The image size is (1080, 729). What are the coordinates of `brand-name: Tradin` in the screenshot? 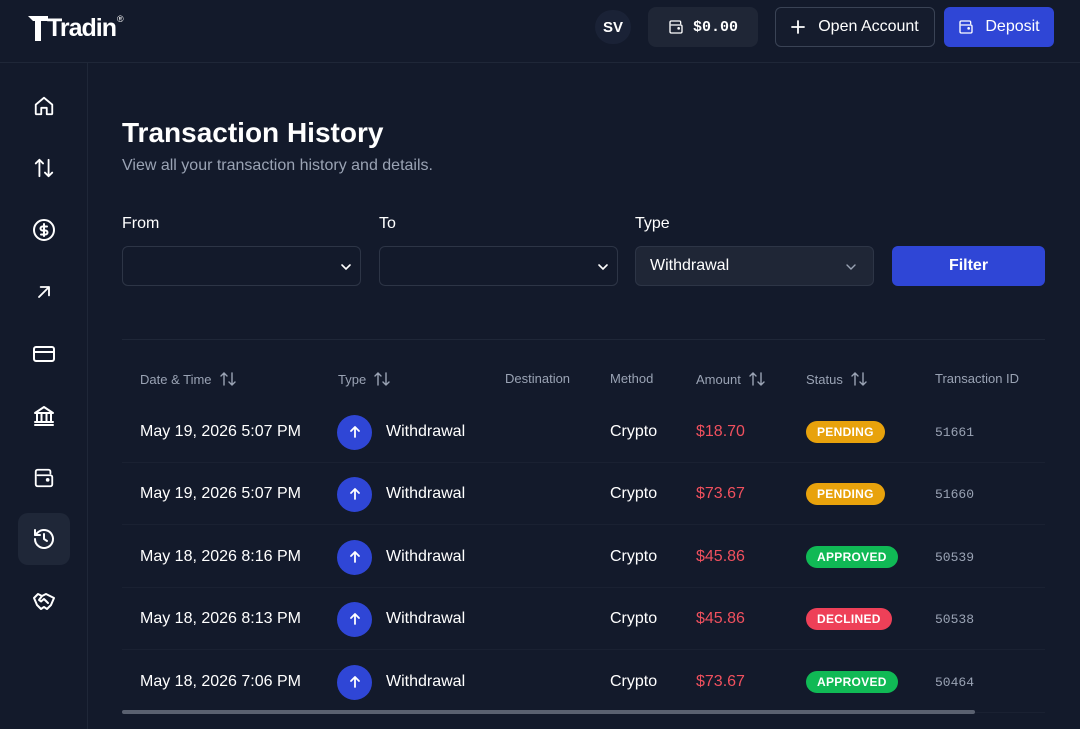 It's located at (82, 27).